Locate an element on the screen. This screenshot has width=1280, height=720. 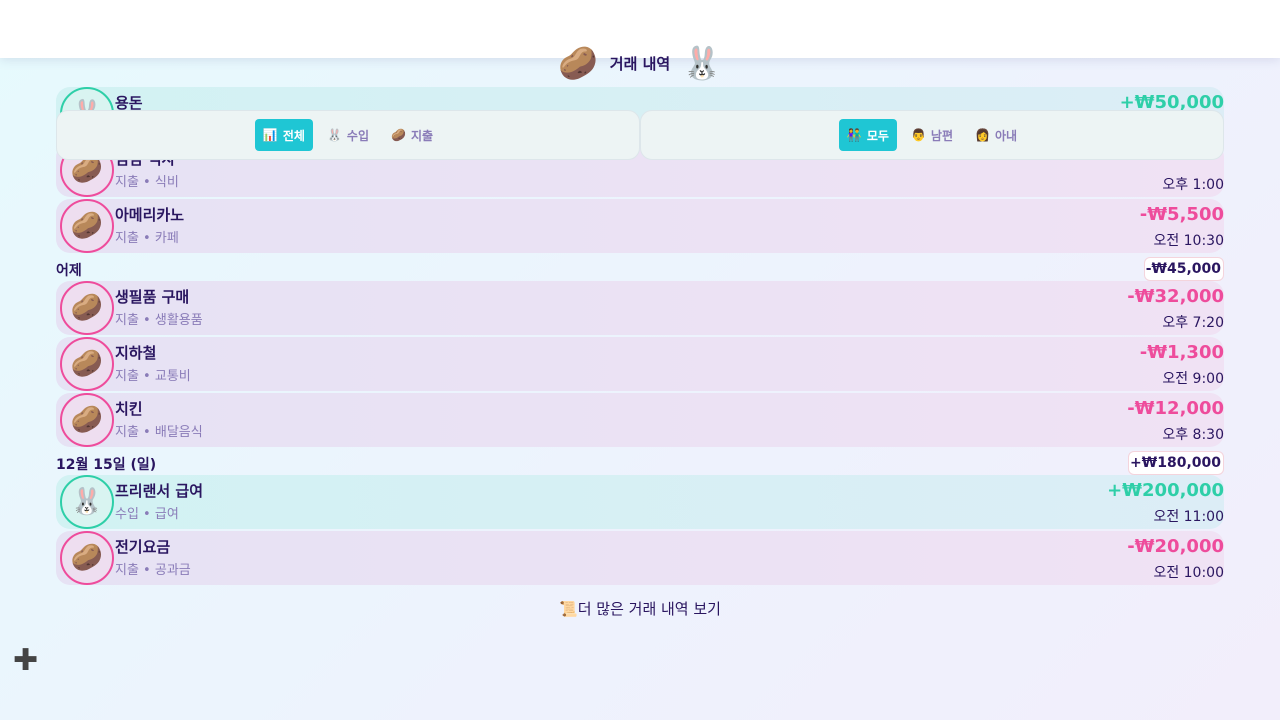
transaction-name: 치킨 is located at coordinates (129, 409).